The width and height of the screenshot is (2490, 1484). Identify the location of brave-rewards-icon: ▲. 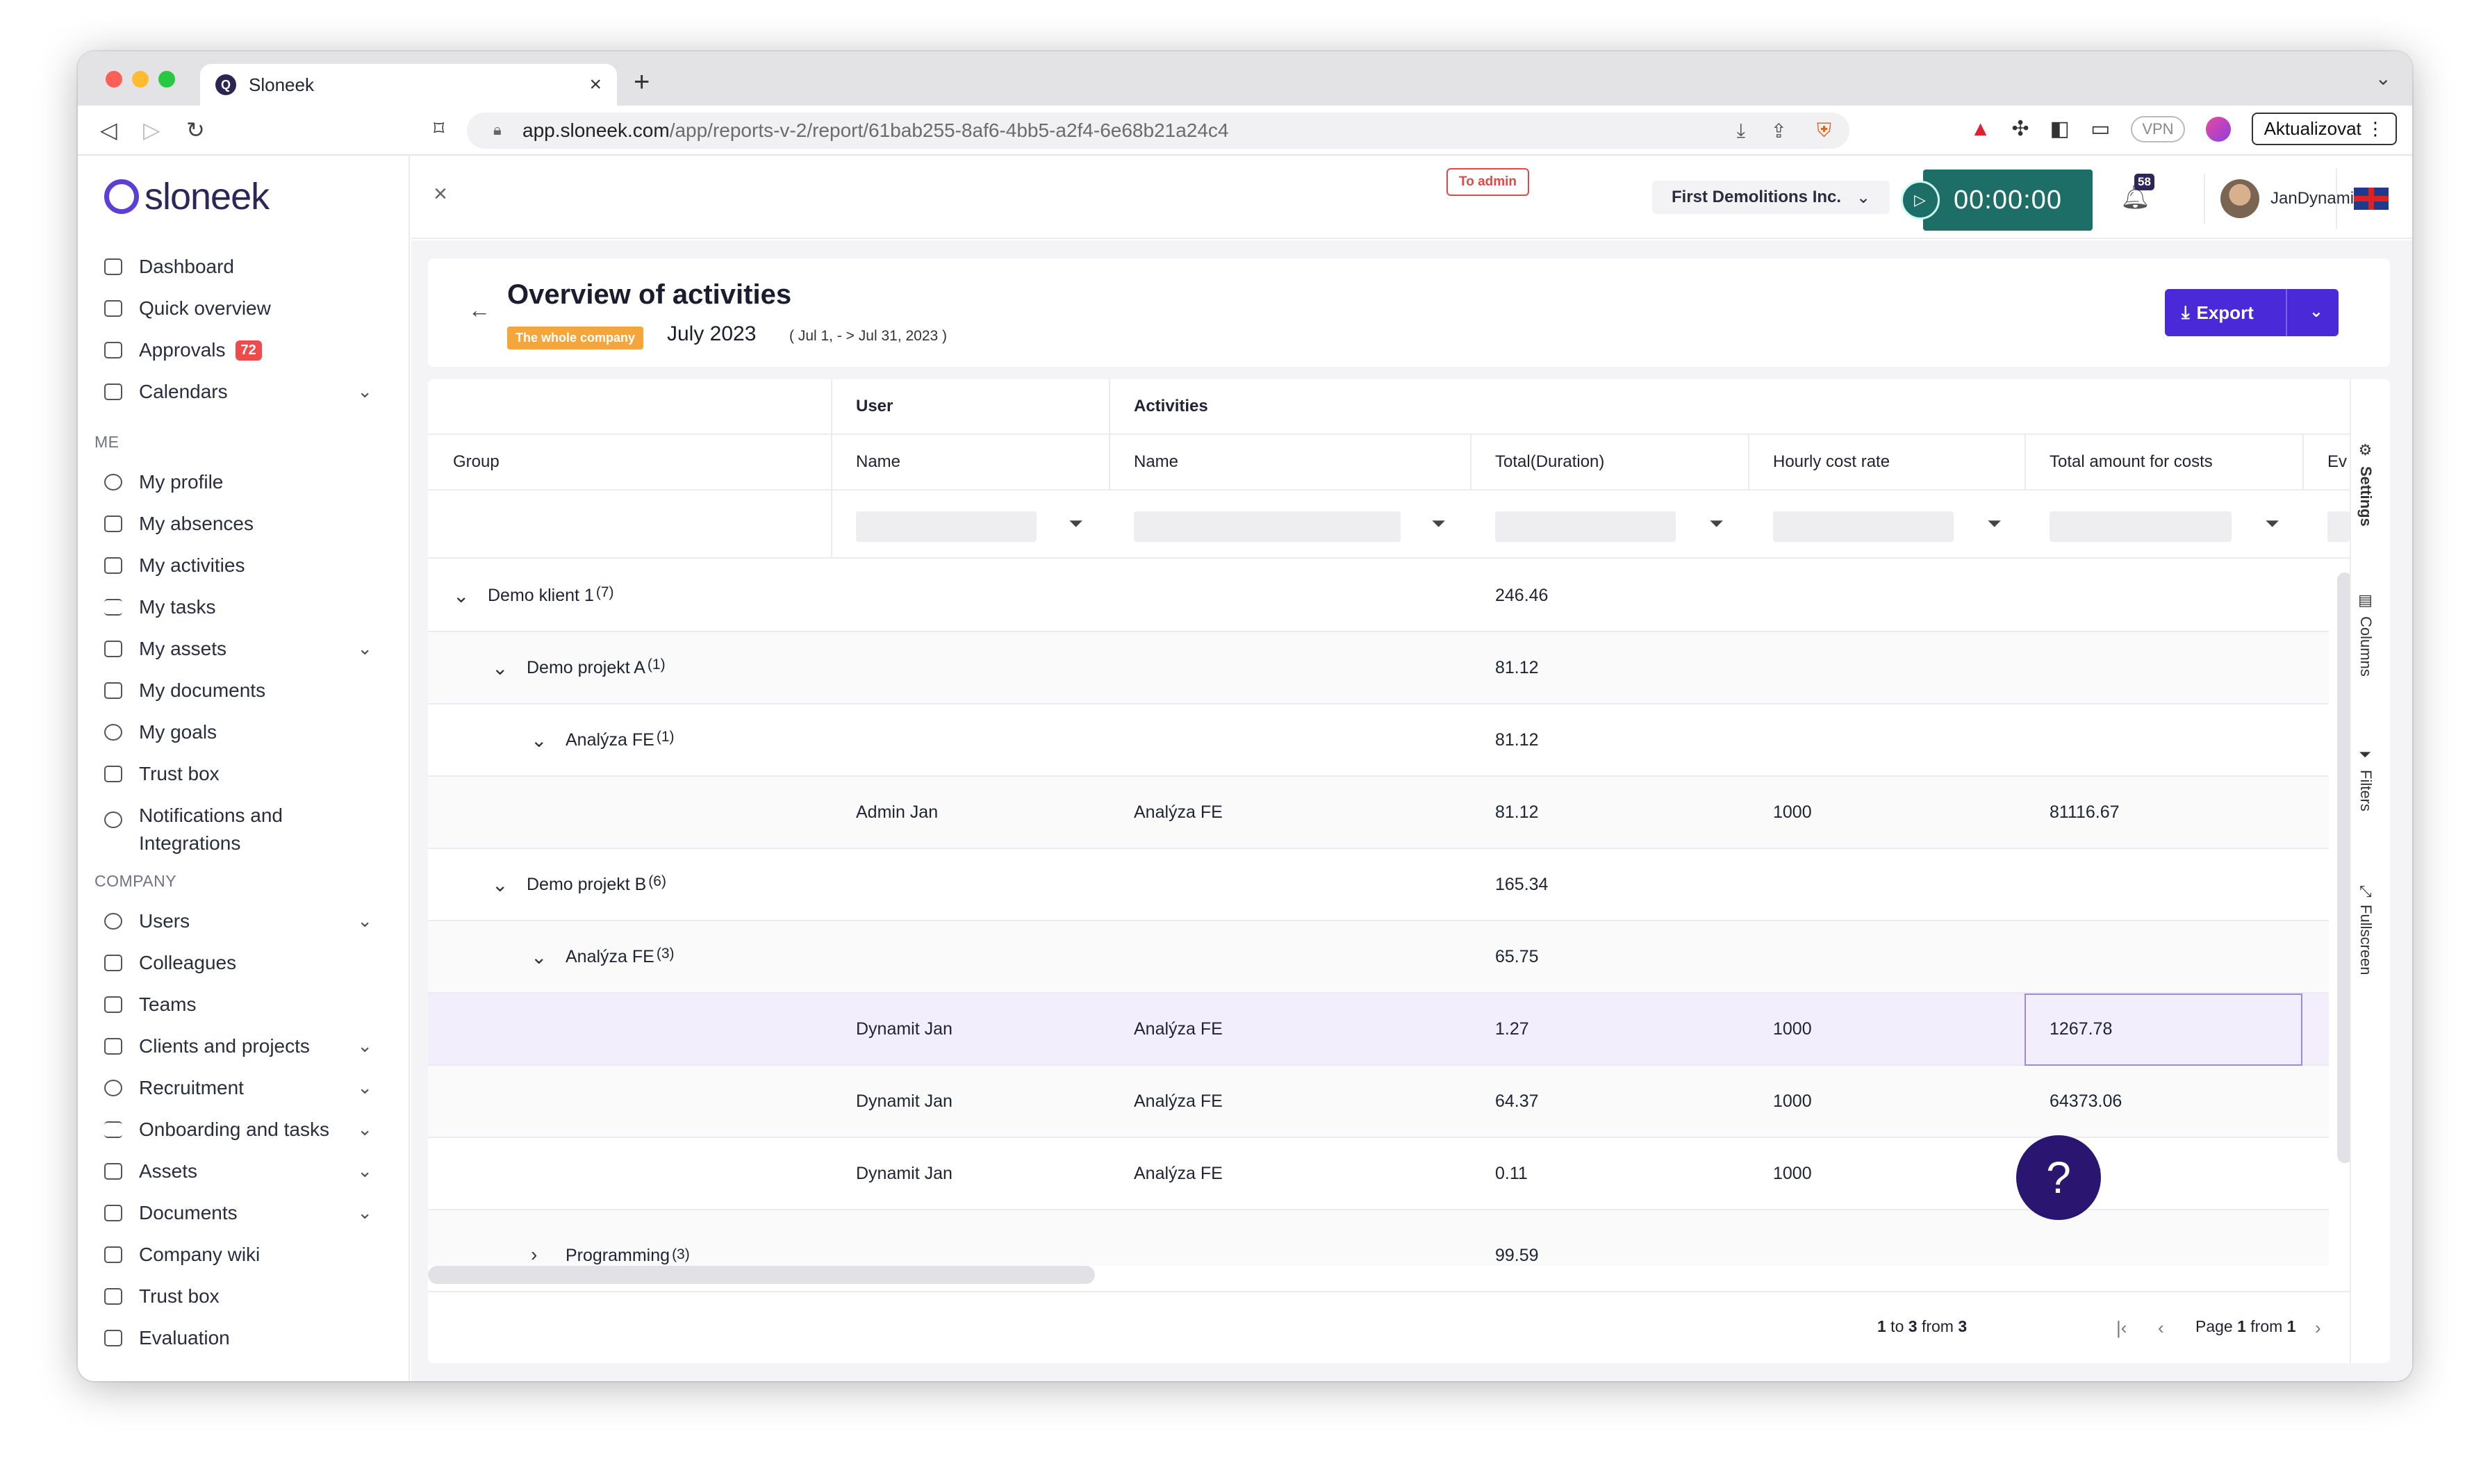
(1981, 129).